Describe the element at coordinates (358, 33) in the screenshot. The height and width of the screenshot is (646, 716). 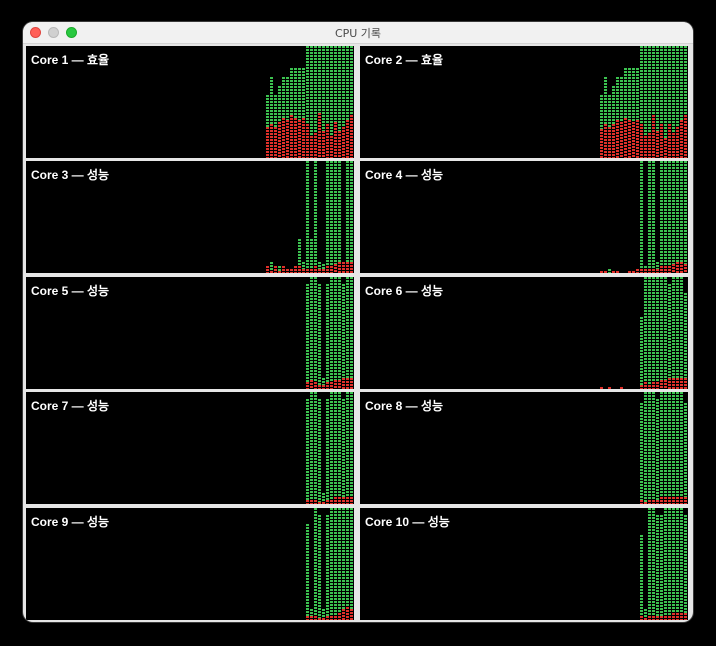
I see `title-bar: CPU 기록` at that location.